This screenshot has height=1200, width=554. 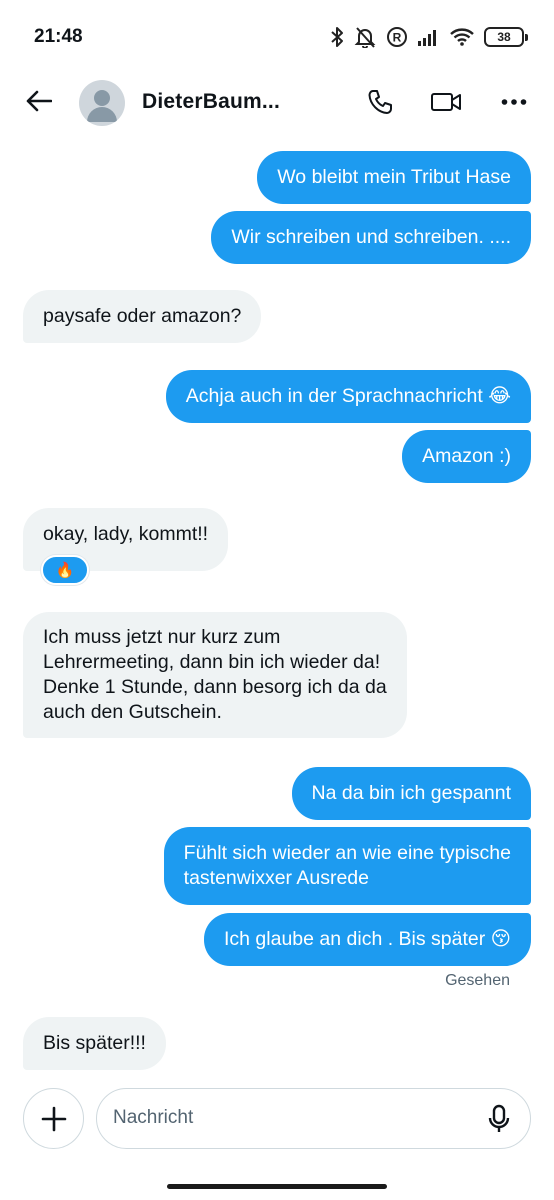 I want to click on outgoing-message: Wo bleibt mein Tribut Hase, so click(x=394, y=177).